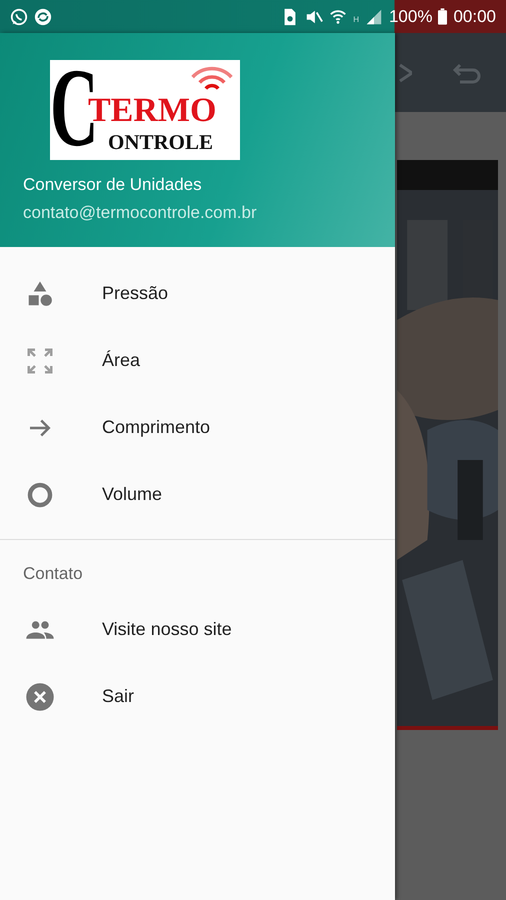  I want to click on chat-icon, so click(19, 17).